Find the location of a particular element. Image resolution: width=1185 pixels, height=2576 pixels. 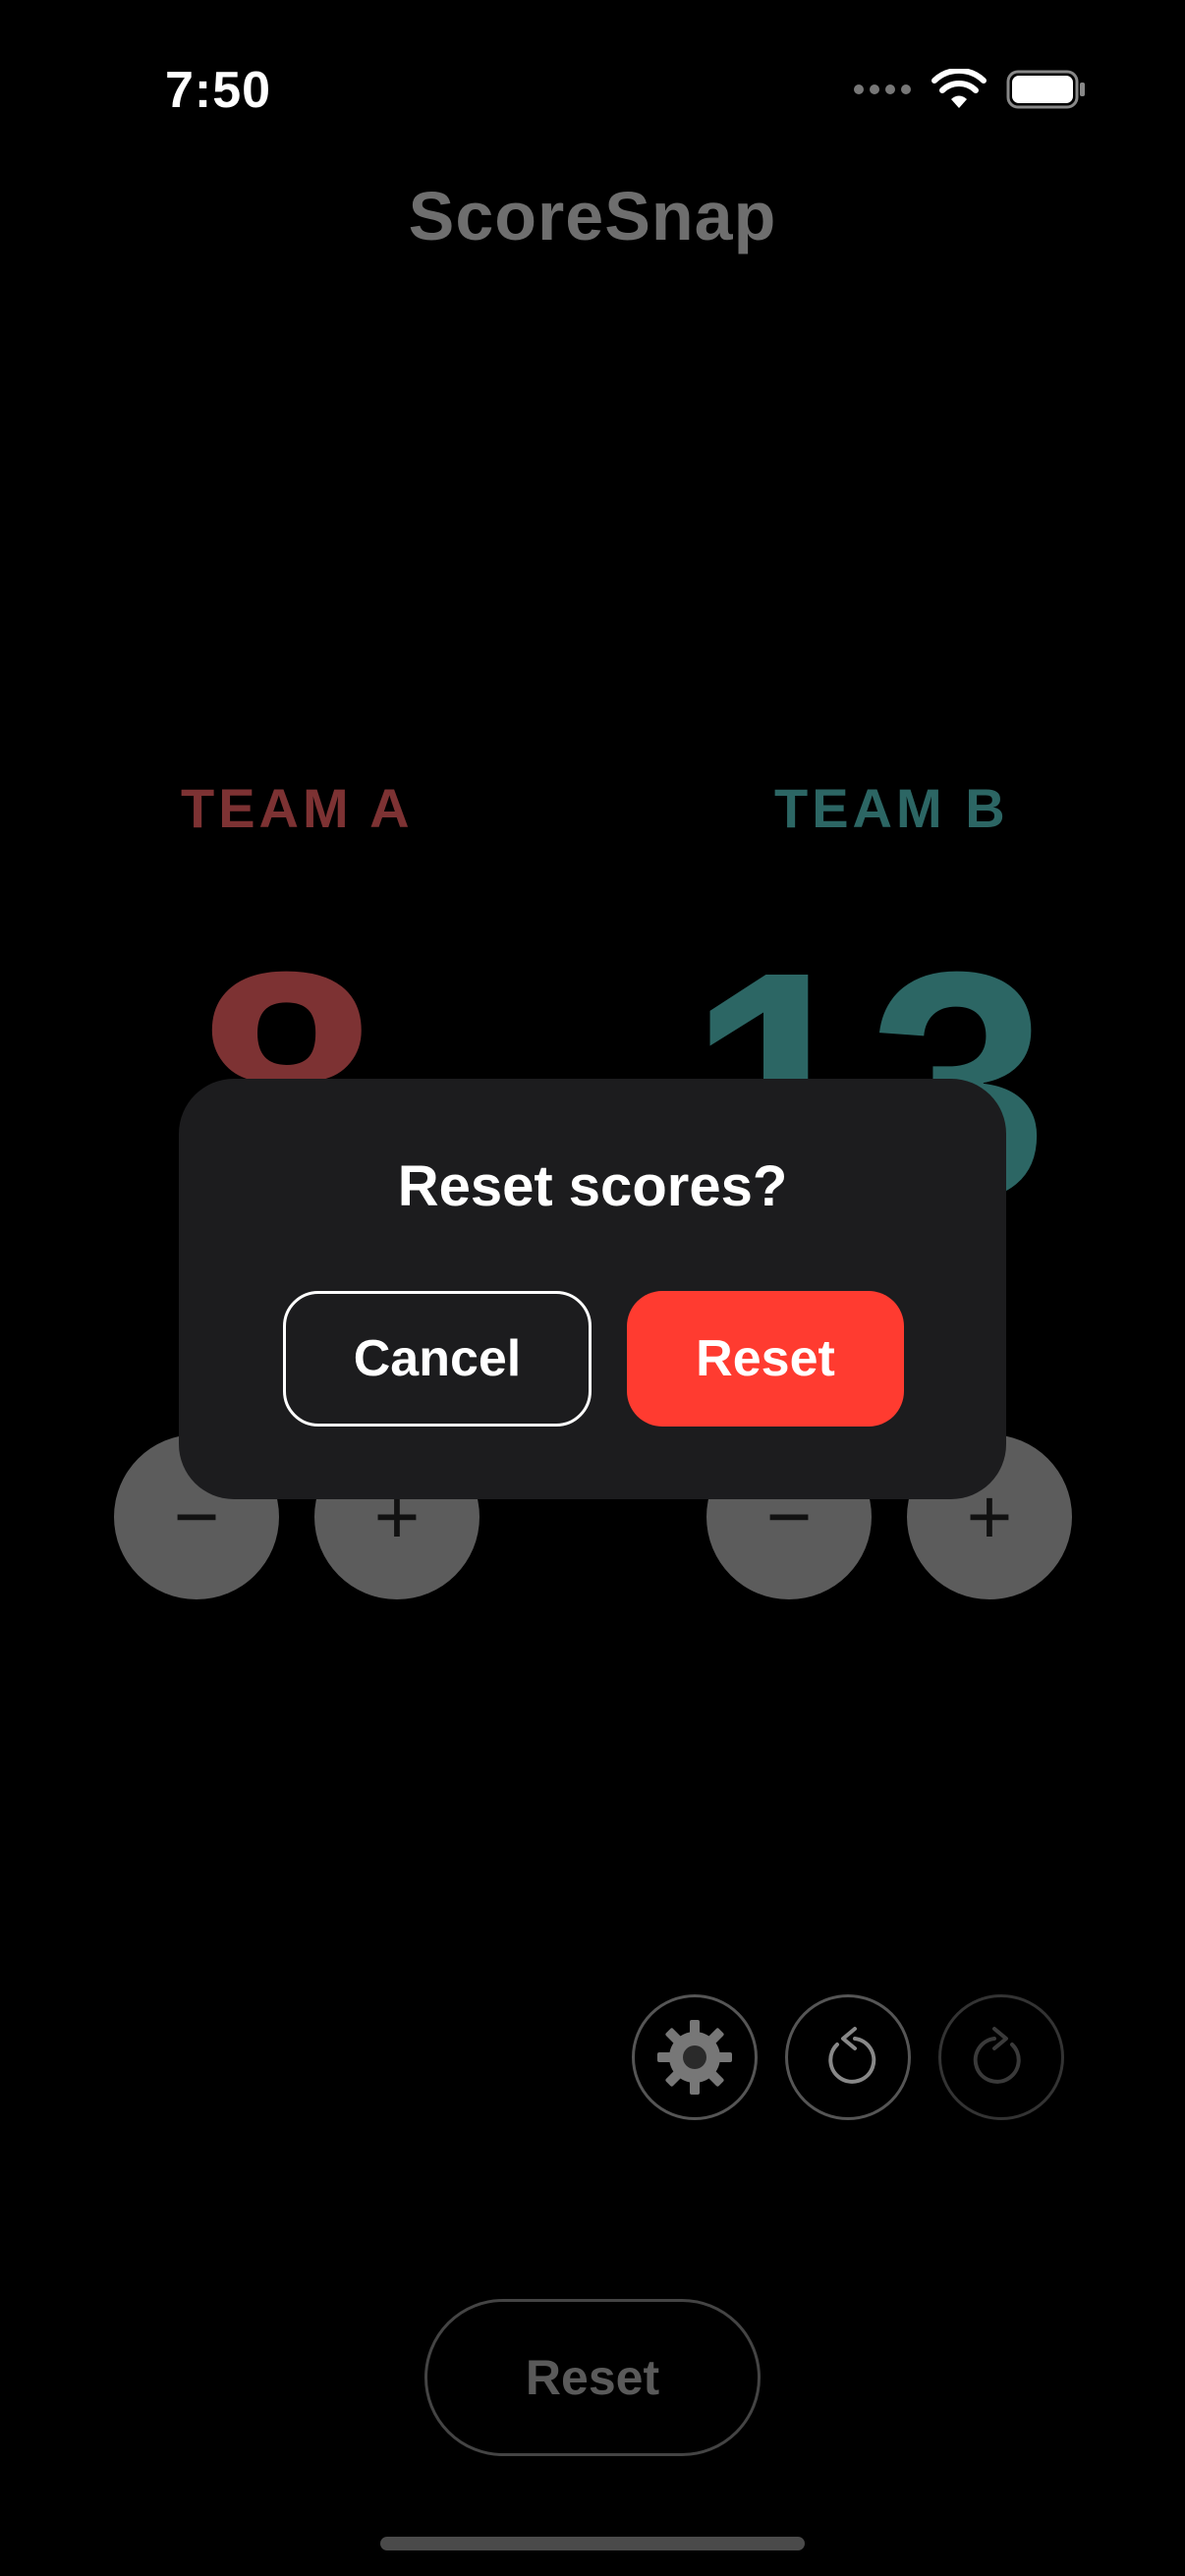

status-icons is located at coordinates (970, 89).